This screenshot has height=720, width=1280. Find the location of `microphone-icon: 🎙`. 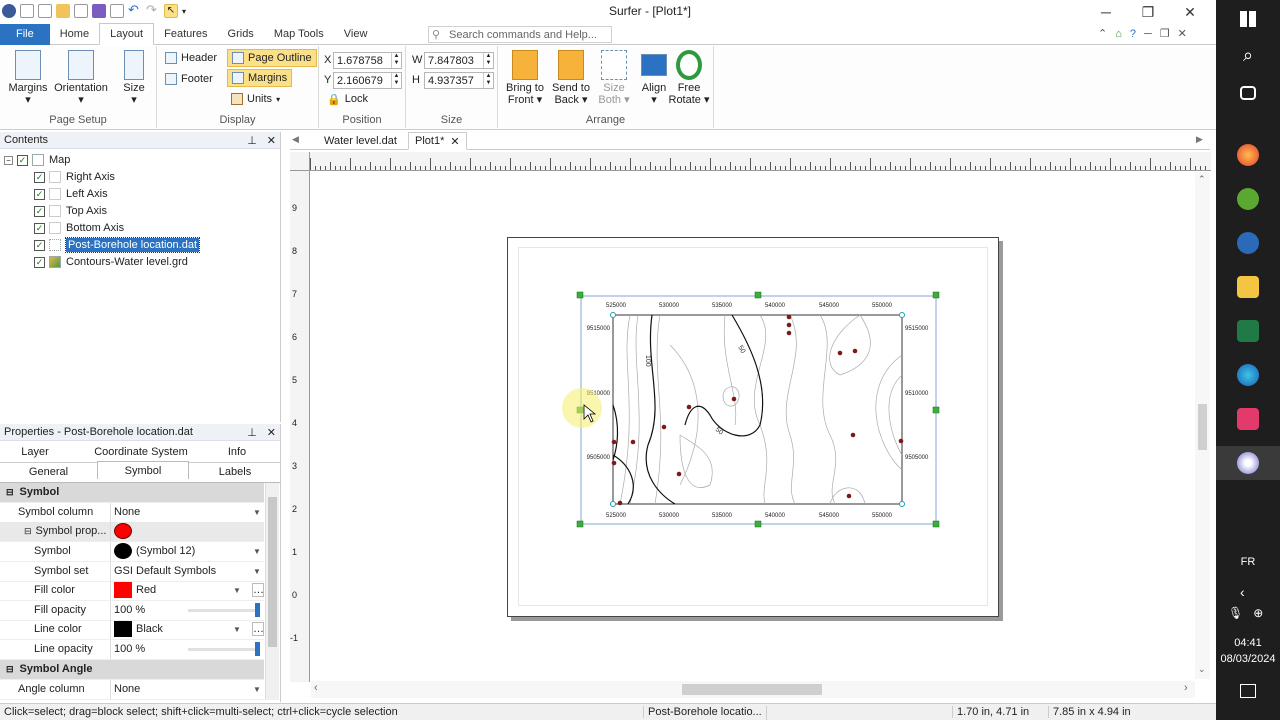

microphone-icon: 🎙 is located at coordinates (1235, 613).